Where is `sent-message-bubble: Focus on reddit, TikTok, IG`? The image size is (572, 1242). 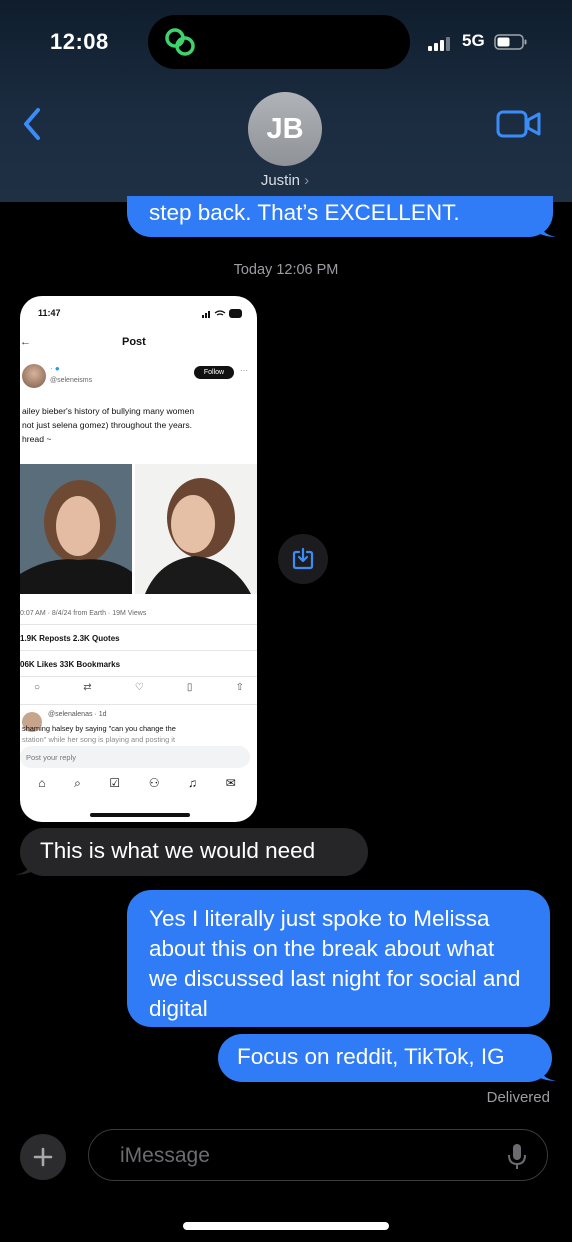
sent-message-bubble: Focus on reddit, TikTok, IG is located at coordinates (385, 1058).